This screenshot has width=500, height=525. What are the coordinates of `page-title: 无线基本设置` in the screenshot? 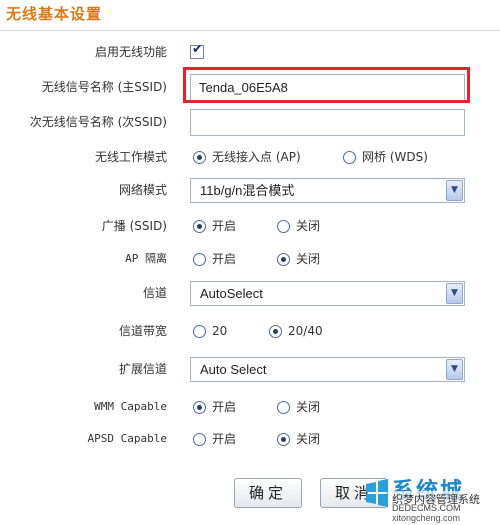 It's located at (54, 14).